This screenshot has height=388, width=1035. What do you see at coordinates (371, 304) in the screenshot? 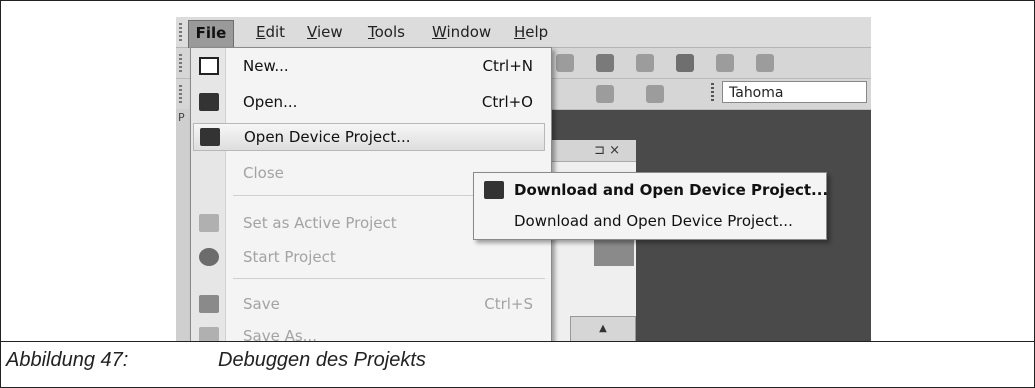
I see `menu-item-save: Save Ctrl+S` at bounding box center [371, 304].